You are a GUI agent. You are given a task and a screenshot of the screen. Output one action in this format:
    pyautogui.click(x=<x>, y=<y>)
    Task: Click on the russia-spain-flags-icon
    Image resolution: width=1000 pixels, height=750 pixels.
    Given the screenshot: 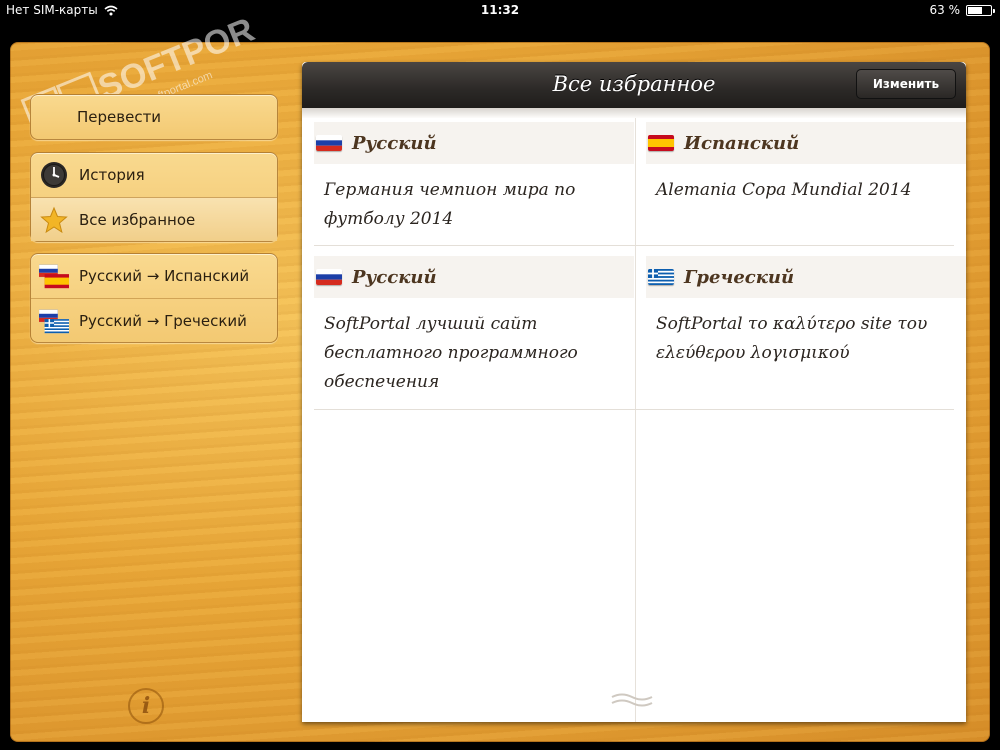 What is the action you would take?
    pyautogui.click(x=54, y=276)
    